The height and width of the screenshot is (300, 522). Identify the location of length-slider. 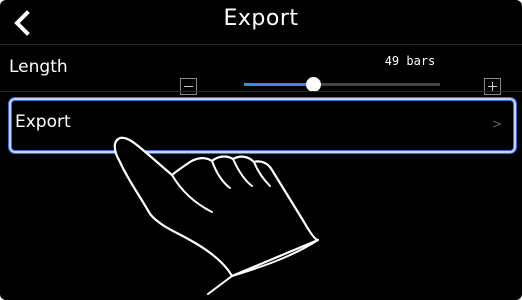
(342, 84).